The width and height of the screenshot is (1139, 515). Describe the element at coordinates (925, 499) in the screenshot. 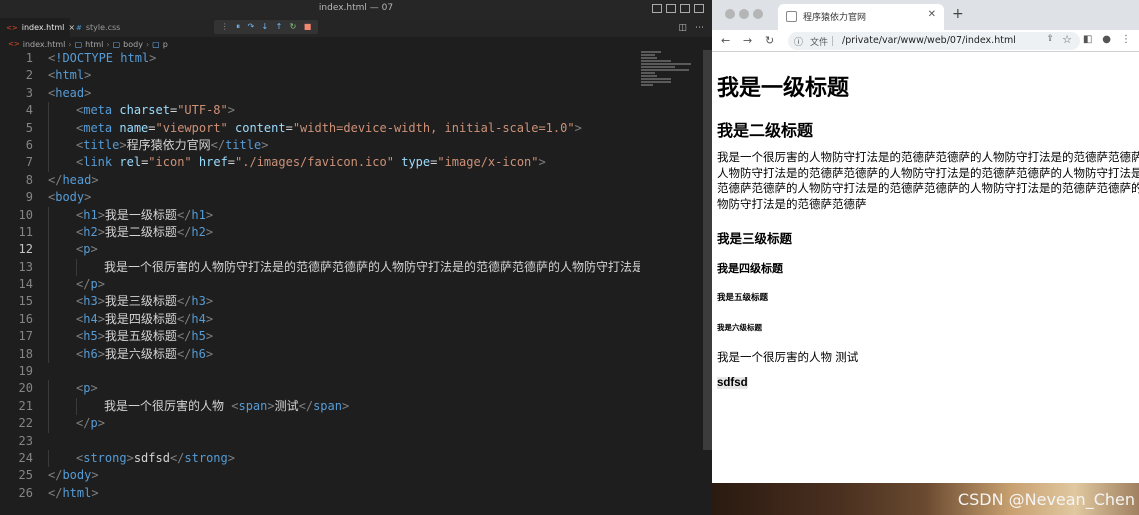

I see `webcam-overlay: CSDN @Nevean_Chen` at that location.